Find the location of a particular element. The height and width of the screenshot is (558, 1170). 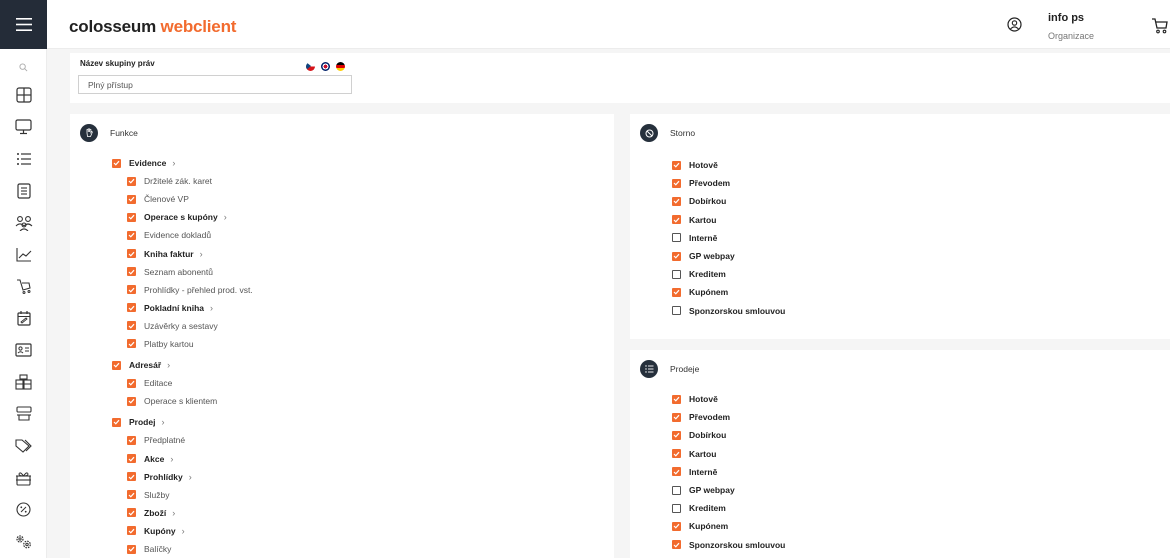

sidebar-item-stock is located at coordinates (23, 414).